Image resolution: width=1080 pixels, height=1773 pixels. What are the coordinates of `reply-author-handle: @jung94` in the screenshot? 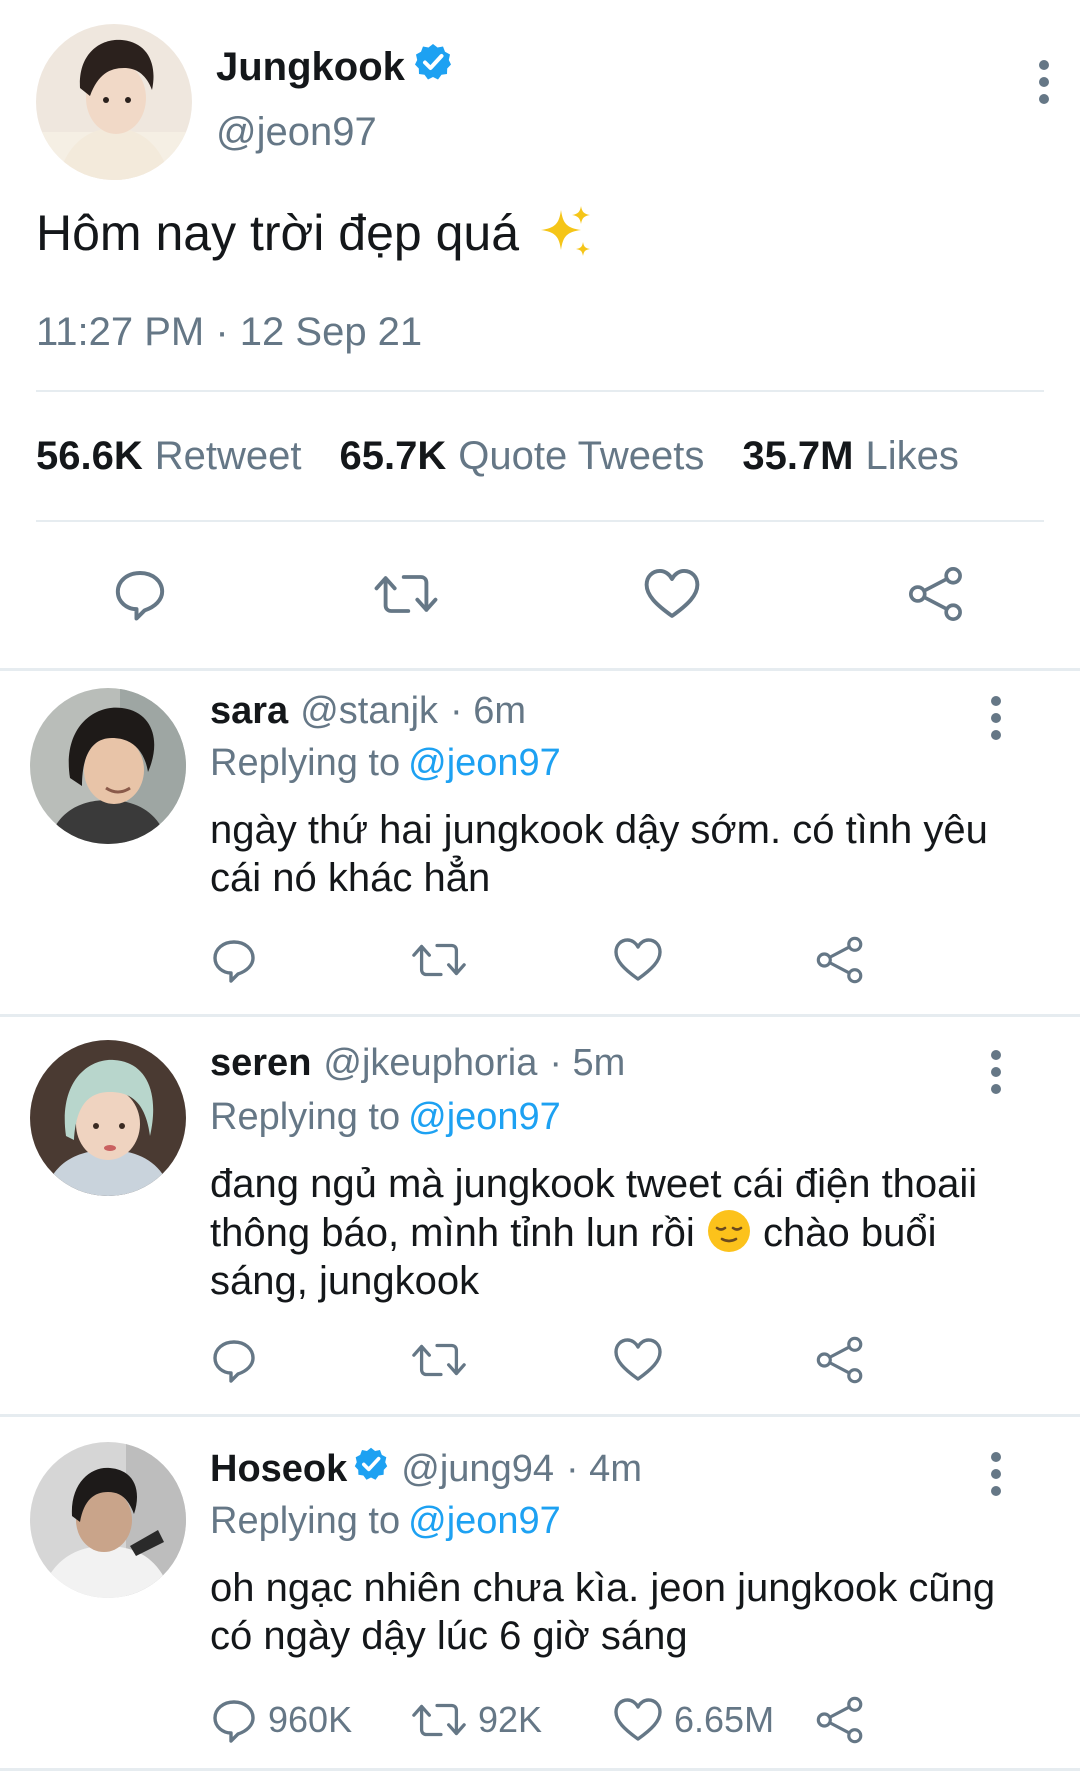 It's located at (477, 1468).